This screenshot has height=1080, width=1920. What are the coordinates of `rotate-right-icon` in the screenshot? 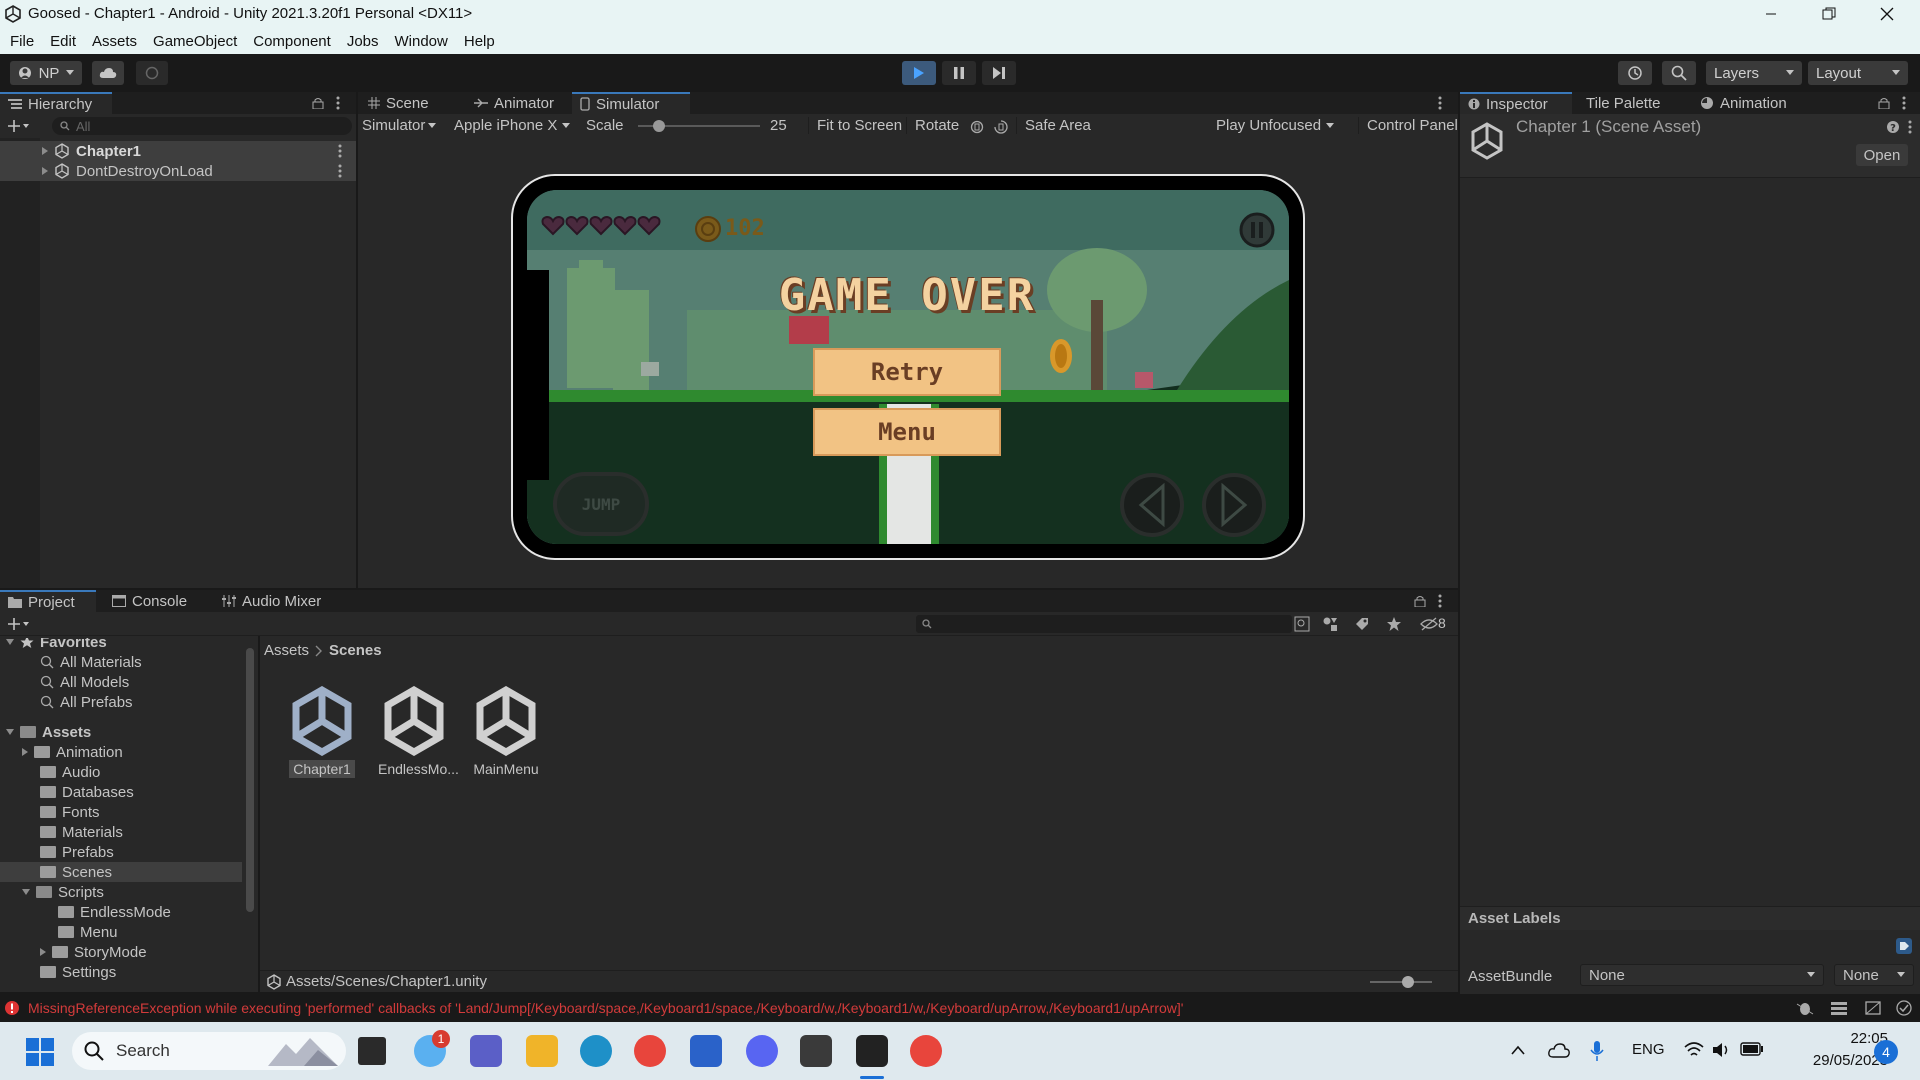 It's located at (1001, 127).